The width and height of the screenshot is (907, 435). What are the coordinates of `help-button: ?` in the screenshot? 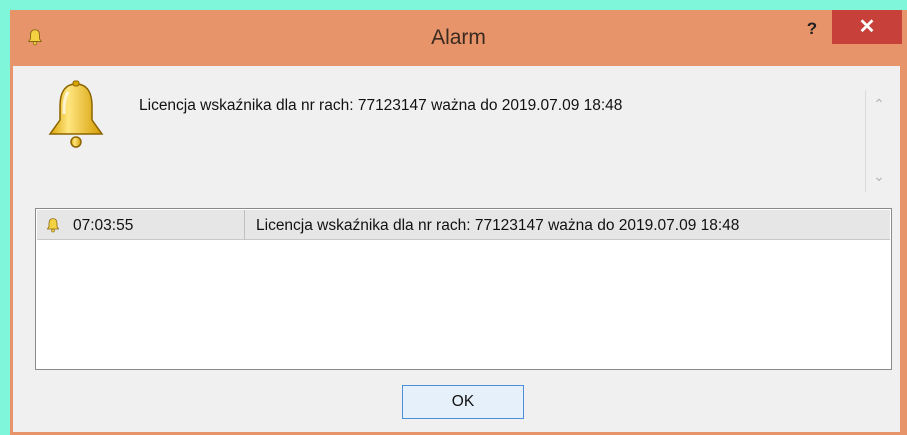 It's located at (812, 29).